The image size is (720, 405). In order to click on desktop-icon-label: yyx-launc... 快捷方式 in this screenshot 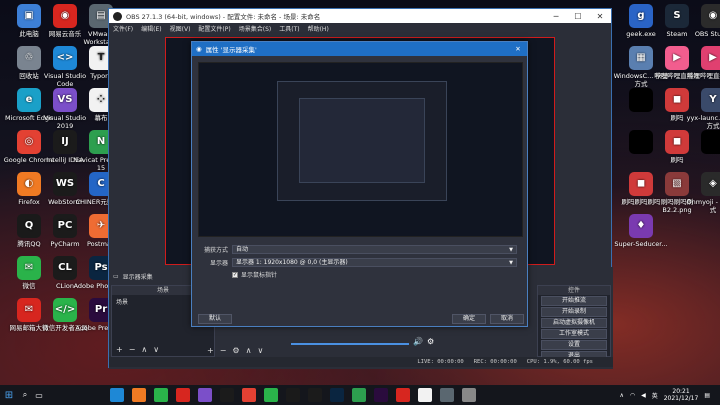, I will do `click(703, 122)`.